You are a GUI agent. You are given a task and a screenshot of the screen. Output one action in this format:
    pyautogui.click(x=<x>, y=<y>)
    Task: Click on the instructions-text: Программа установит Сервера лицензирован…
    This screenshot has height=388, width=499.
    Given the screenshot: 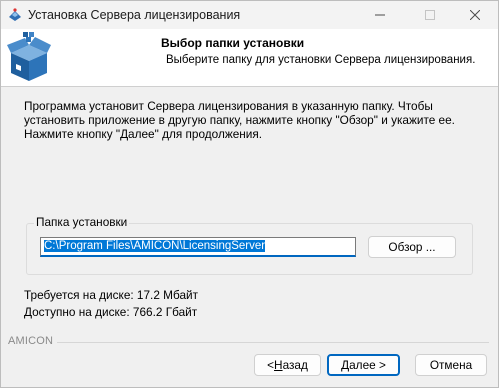 What is the action you would take?
    pyautogui.click(x=239, y=120)
    